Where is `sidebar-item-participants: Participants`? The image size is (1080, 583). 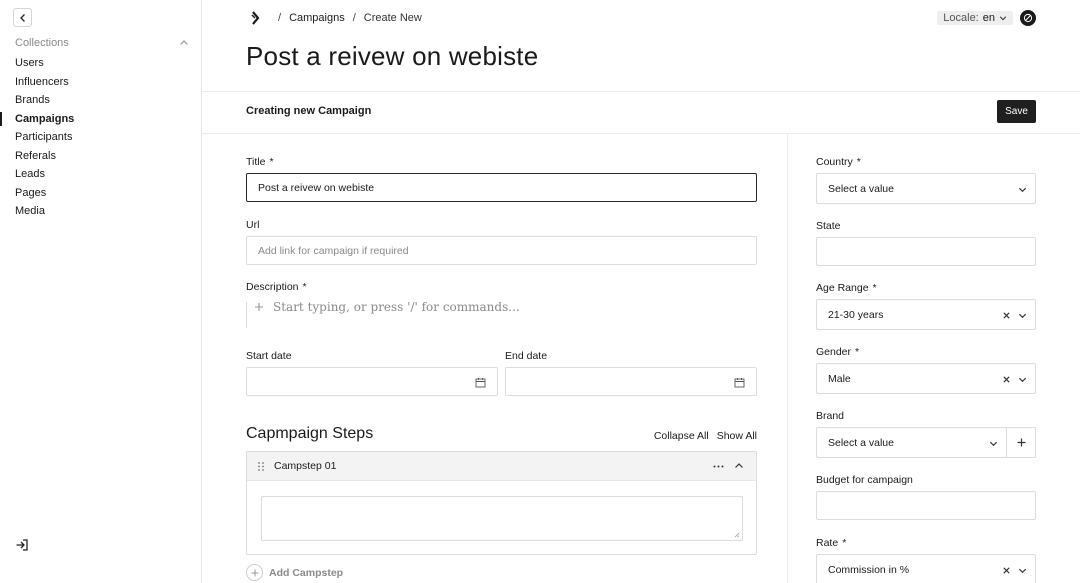
sidebar-item-participants: Participants is located at coordinates (100, 139).